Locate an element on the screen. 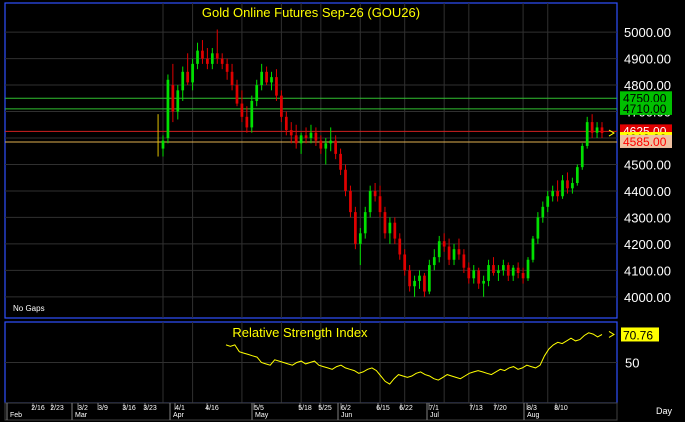 The image size is (685, 422). time-month-label: Aug is located at coordinates (533, 415).